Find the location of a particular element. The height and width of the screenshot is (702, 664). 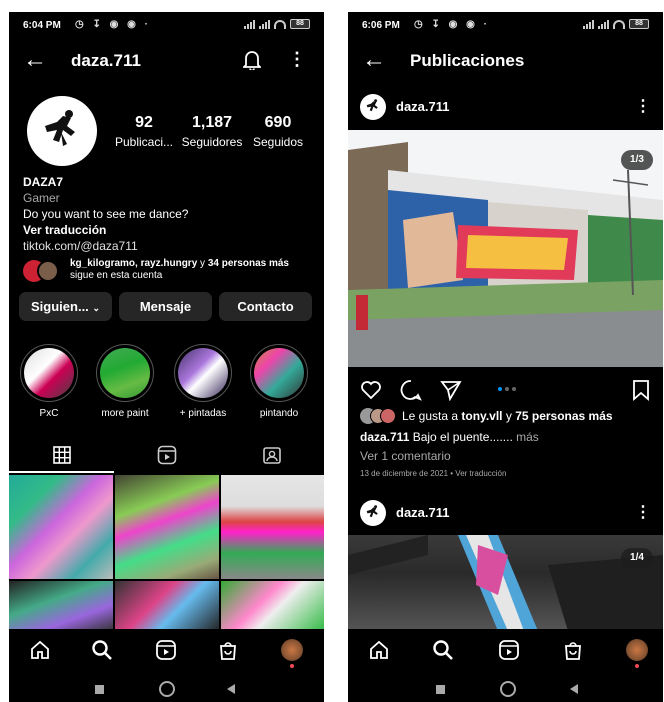

message-button: Mensaje is located at coordinates (165, 306).